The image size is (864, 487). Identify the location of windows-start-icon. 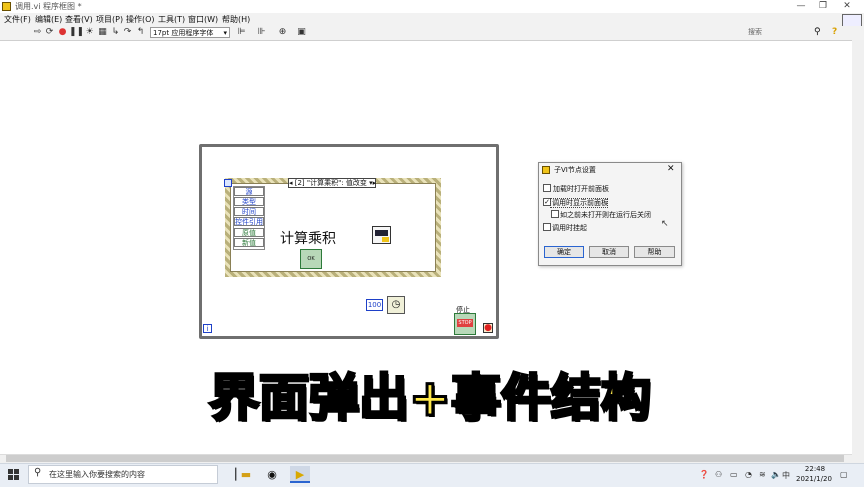
(14, 475).